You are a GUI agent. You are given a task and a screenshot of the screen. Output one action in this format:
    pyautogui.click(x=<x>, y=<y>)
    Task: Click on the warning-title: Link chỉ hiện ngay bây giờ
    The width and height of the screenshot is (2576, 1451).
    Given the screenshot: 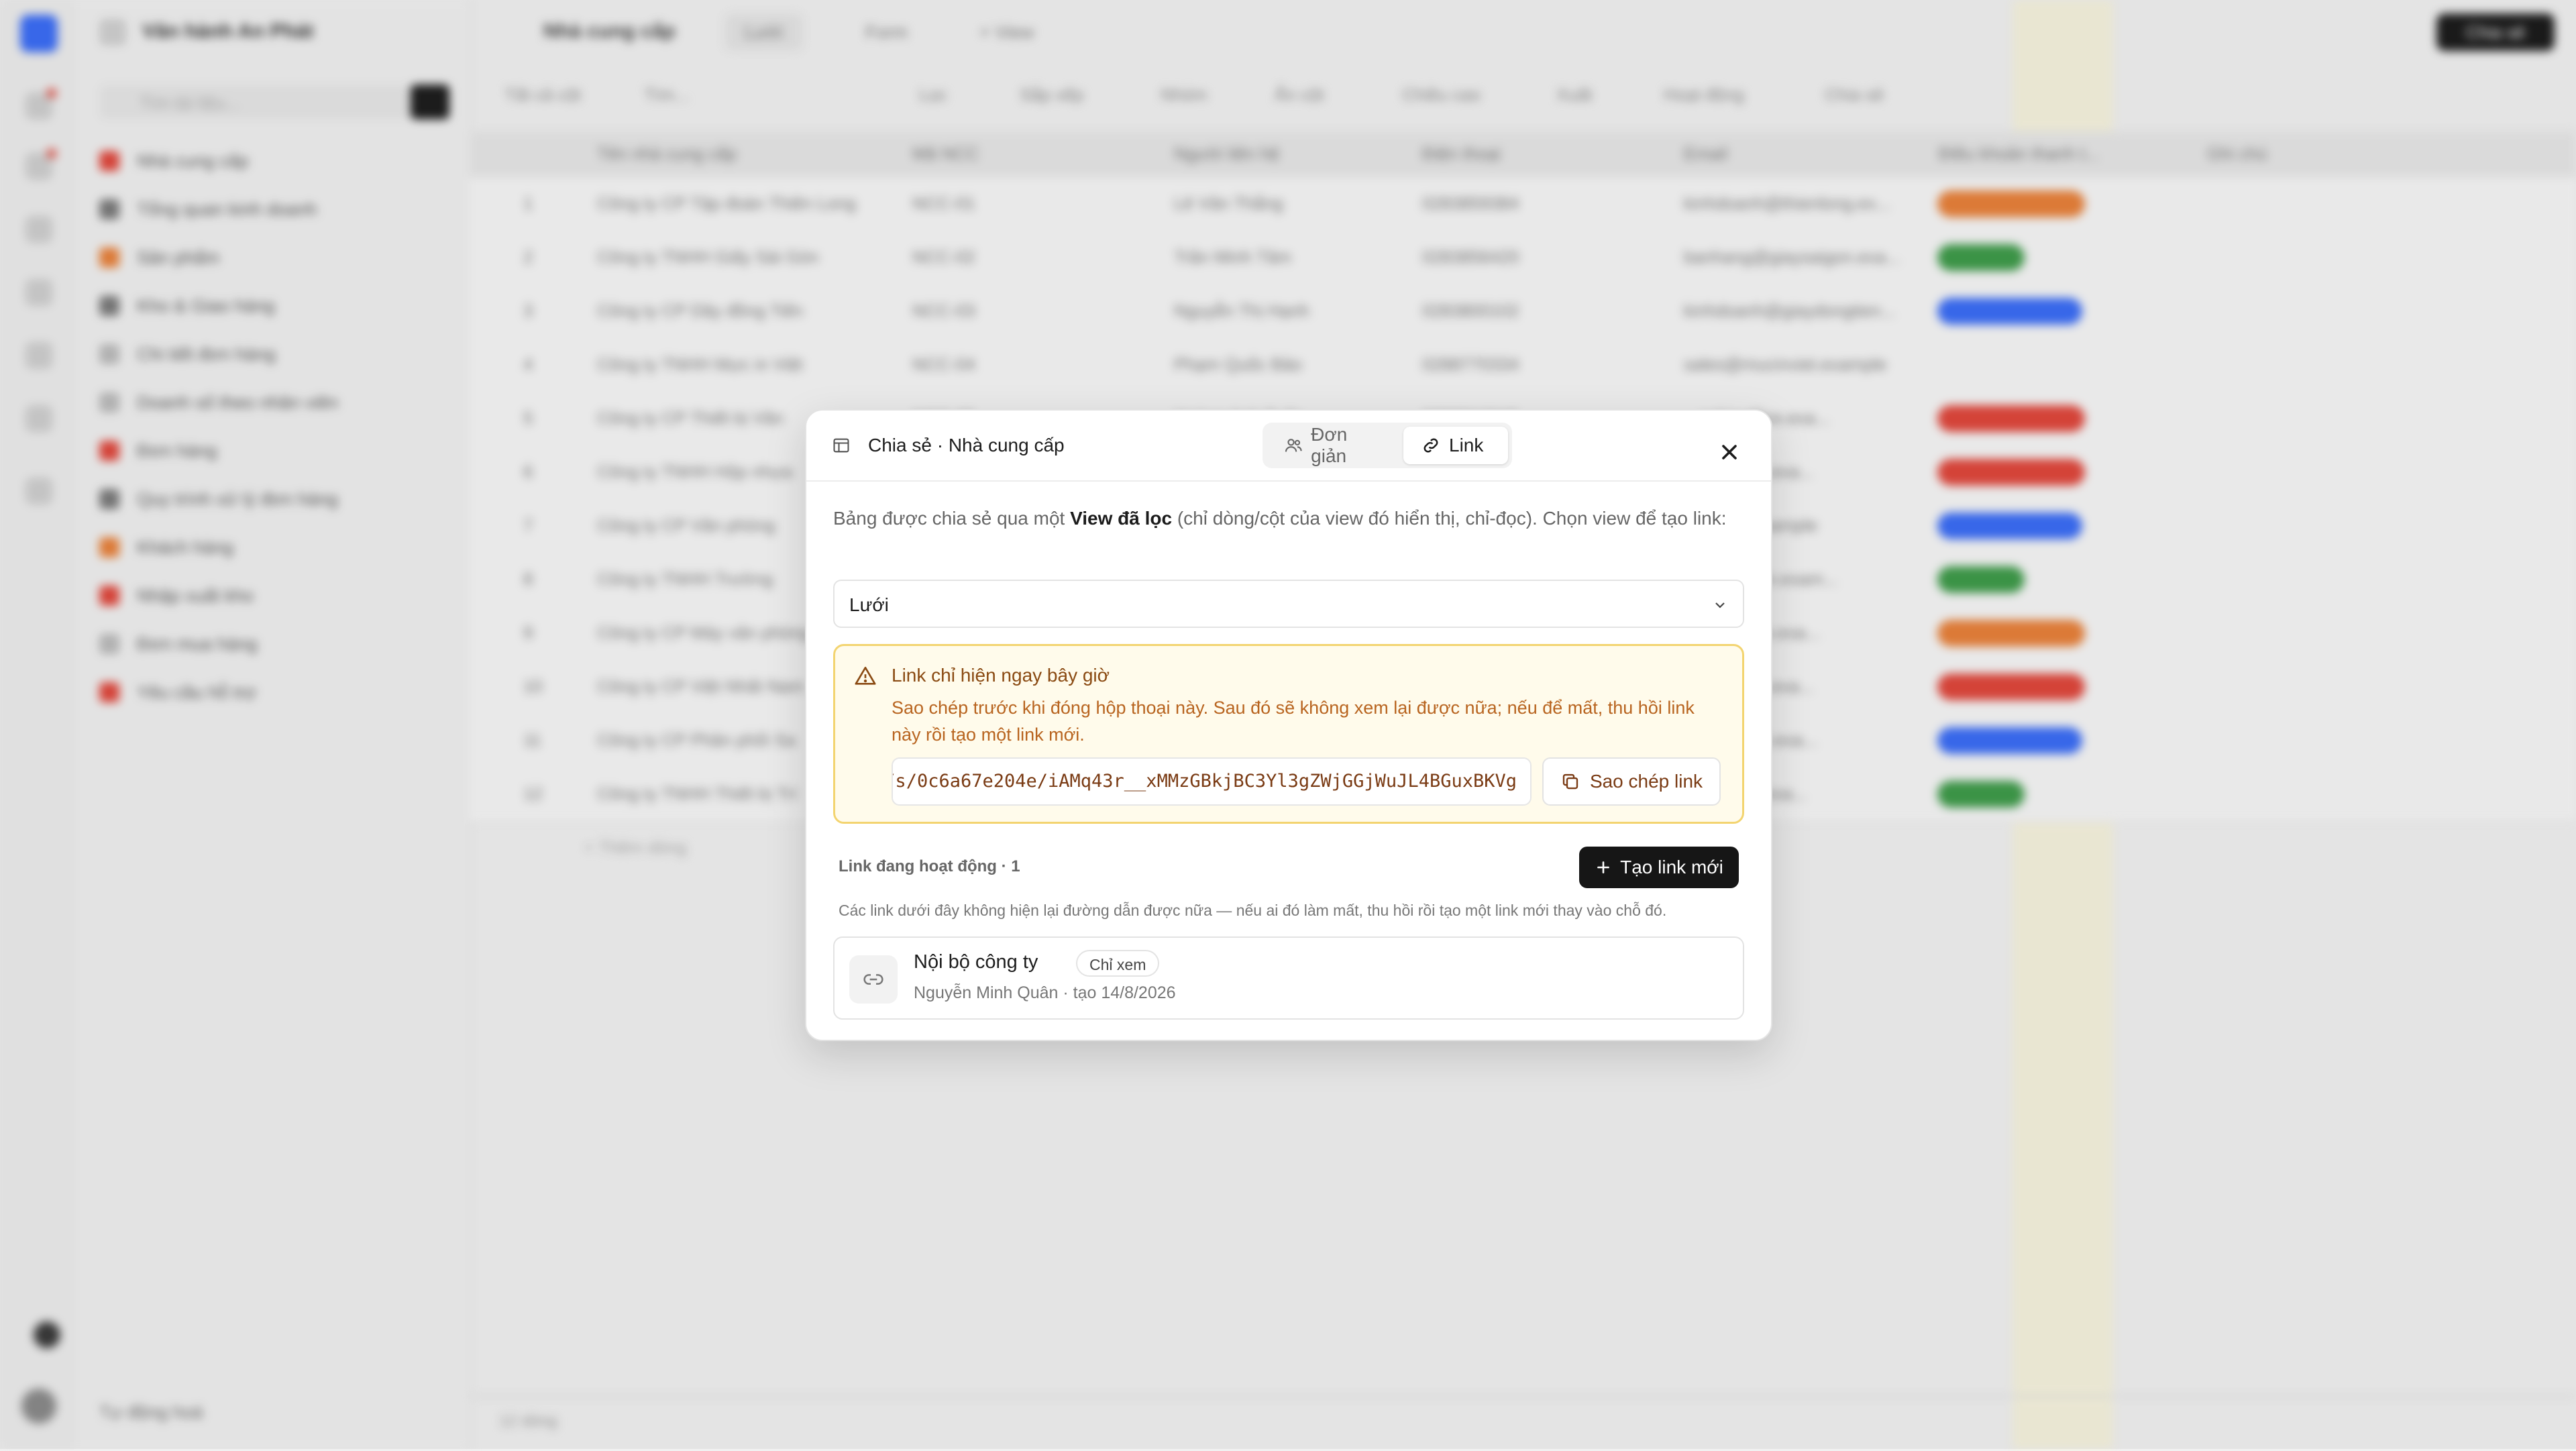 What is the action you would take?
    pyautogui.click(x=1001, y=675)
    